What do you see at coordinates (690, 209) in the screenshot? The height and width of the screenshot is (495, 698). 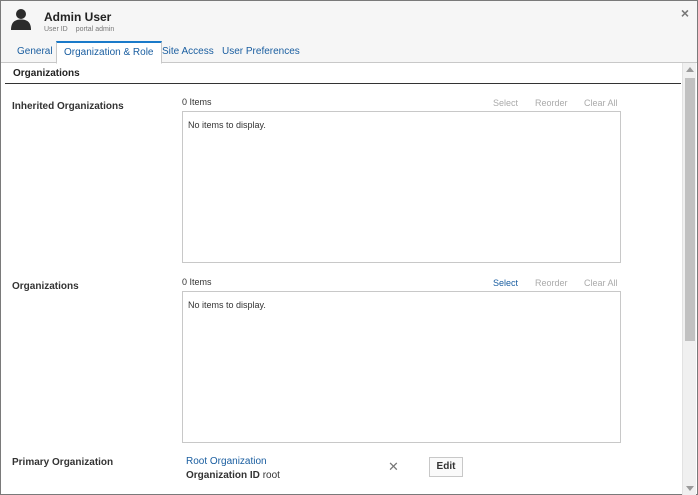 I see `scrollbar-thumb` at bounding box center [690, 209].